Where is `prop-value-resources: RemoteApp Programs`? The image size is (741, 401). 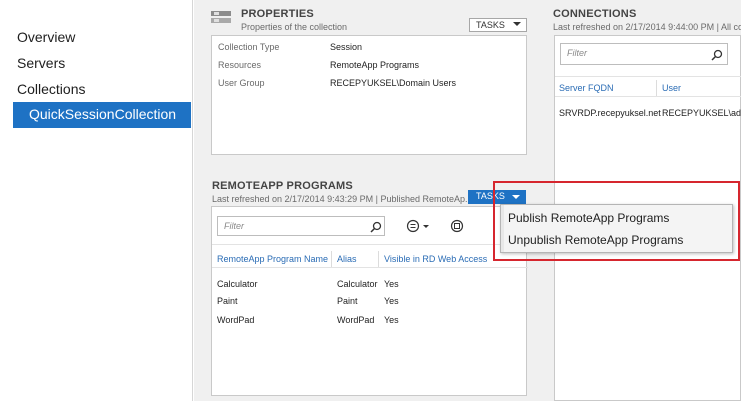
prop-value-resources: RemoteApp Programs is located at coordinates (375, 65).